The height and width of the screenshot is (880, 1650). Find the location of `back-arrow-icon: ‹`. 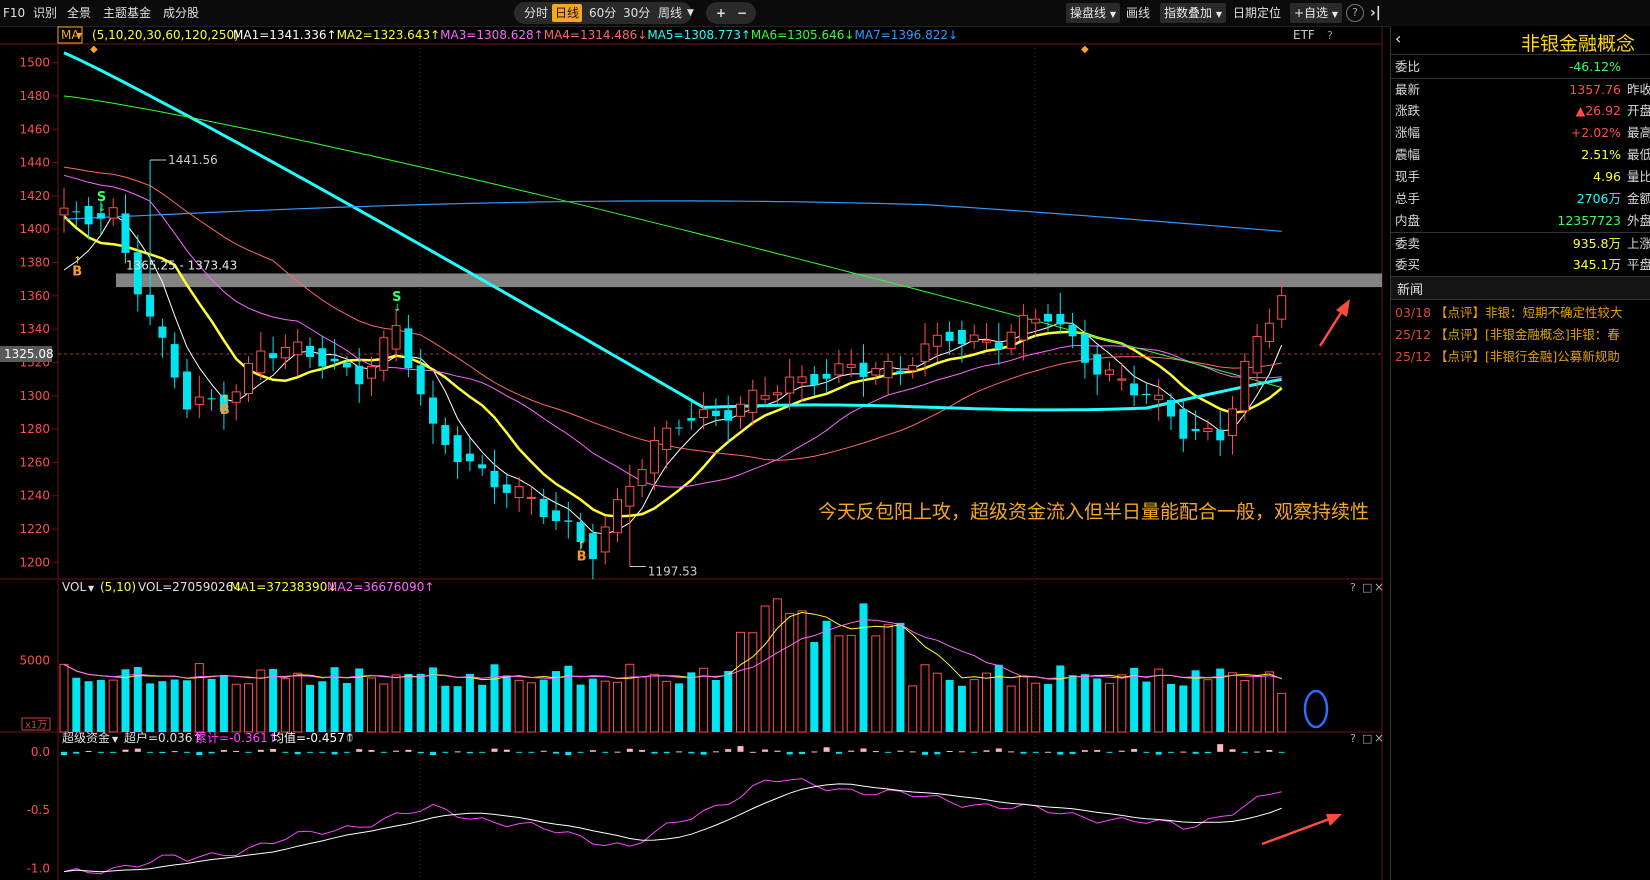

back-arrow-icon: ‹ is located at coordinates (1398, 38).